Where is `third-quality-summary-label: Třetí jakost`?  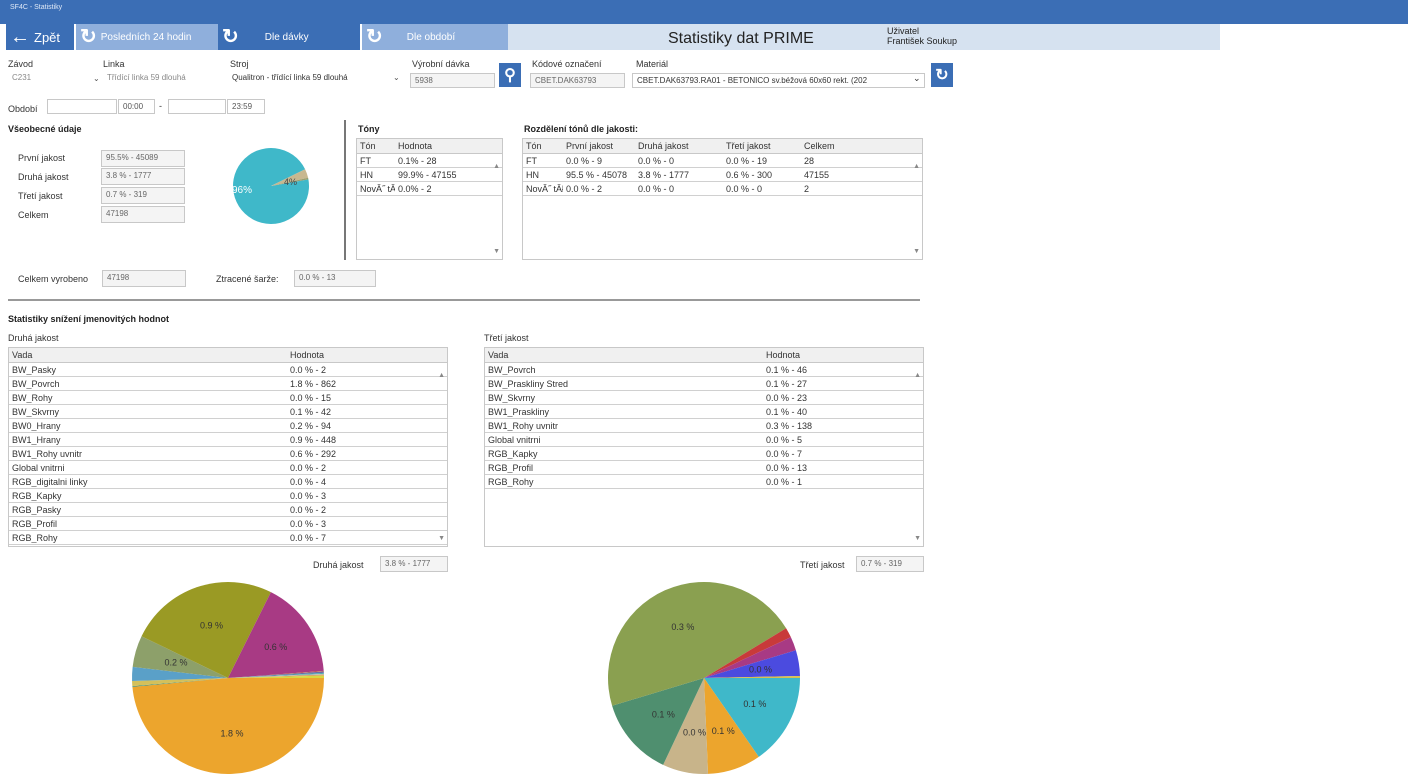
third-quality-summary-label: Třetí jakost is located at coordinates (822, 565).